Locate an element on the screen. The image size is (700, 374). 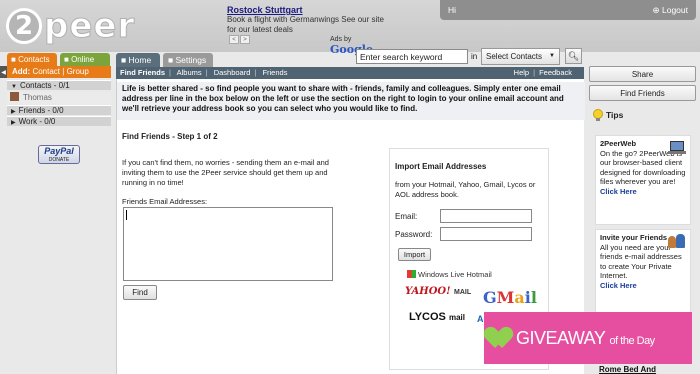
ad-title: Rostock Stuttgart is located at coordinates (308, 10).